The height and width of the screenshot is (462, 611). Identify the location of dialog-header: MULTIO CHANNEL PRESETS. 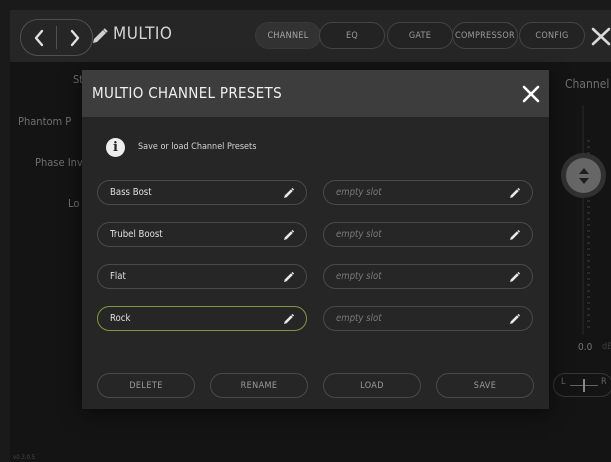
(315, 93).